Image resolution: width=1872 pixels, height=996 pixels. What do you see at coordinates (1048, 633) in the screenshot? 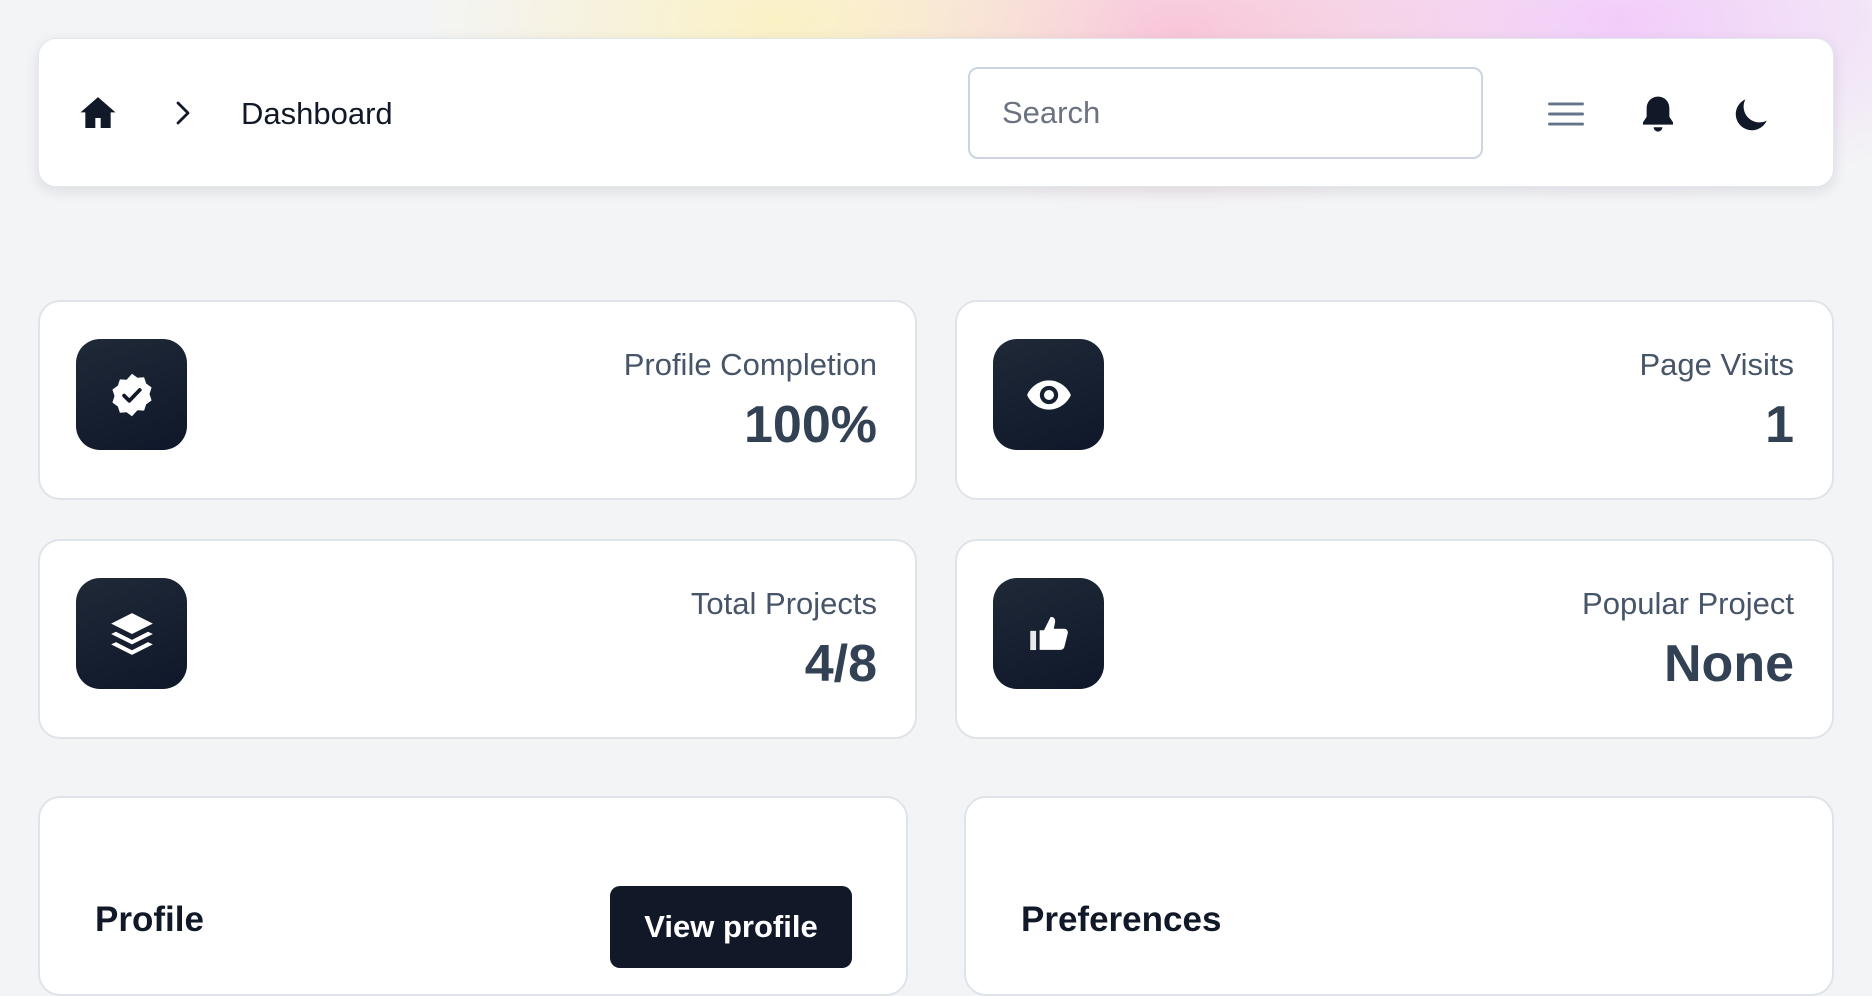
I see `thumbs-up-icon` at bounding box center [1048, 633].